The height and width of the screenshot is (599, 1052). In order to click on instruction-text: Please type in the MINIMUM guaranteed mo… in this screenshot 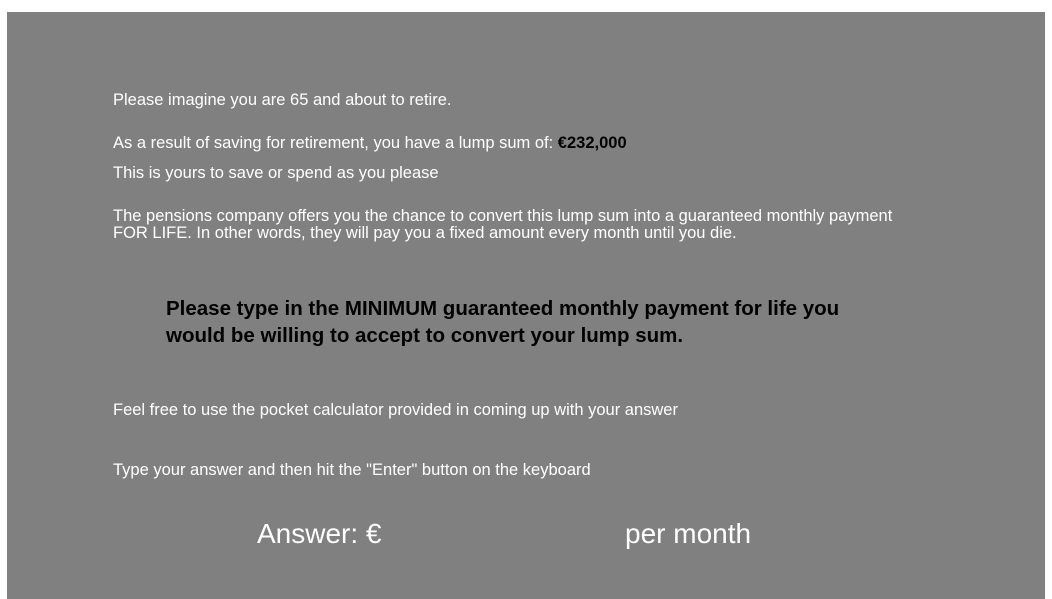, I will do `click(503, 322)`.